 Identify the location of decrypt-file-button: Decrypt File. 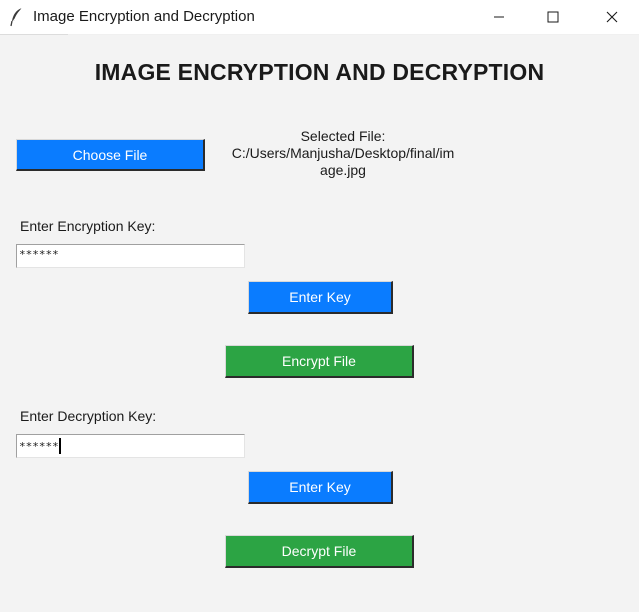
(319, 551).